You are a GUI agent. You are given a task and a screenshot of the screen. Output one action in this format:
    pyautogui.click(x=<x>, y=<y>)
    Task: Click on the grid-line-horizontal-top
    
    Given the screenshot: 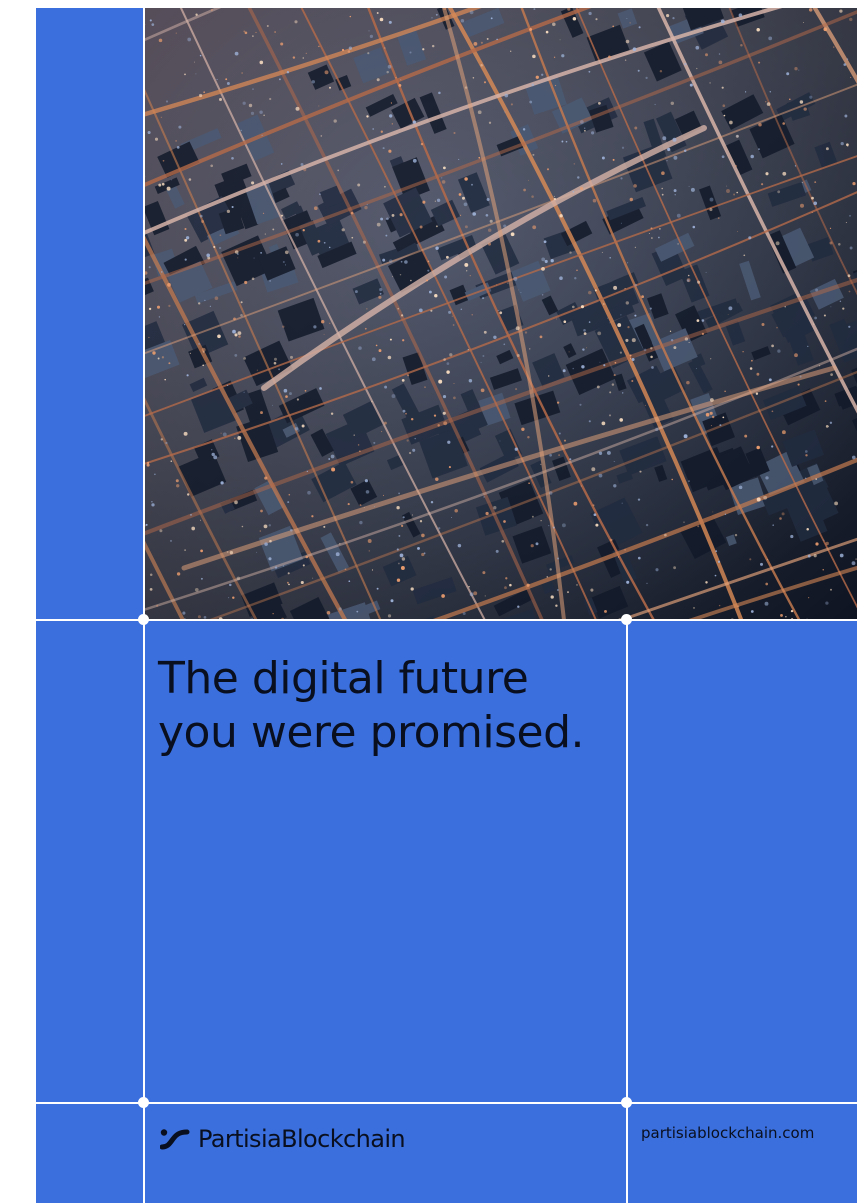 What is the action you would take?
    pyautogui.click(x=446, y=620)
    